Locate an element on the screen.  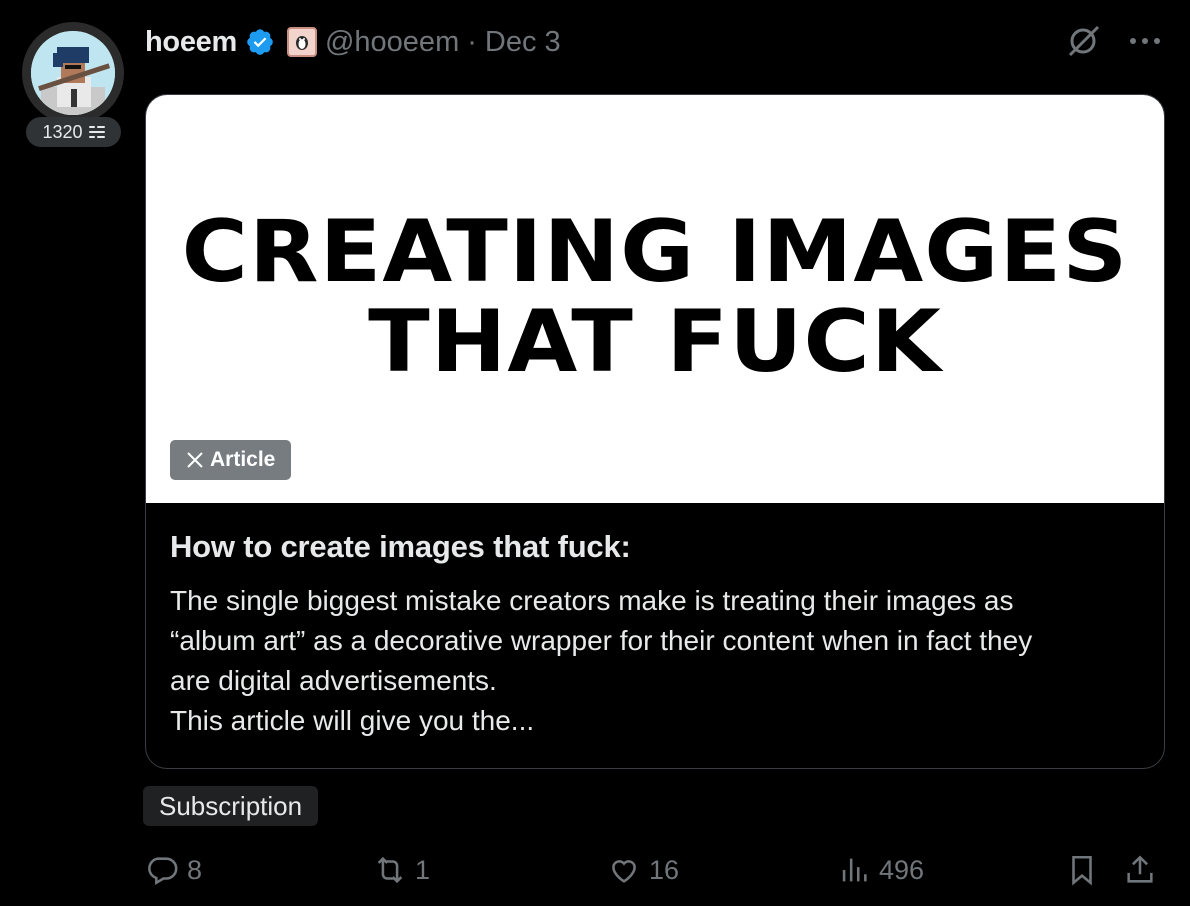
penguin-icon is located at coordinates (301, 43).